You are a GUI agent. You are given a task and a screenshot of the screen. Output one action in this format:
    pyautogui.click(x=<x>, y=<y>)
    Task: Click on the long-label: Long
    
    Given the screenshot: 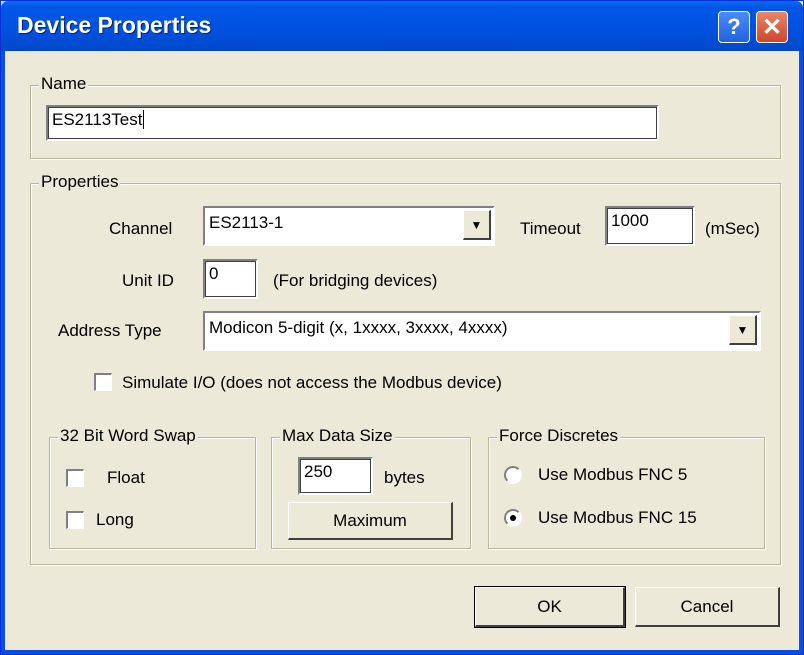 What is the action you would take?
    pyautogui.click(x=115, y=520)
    